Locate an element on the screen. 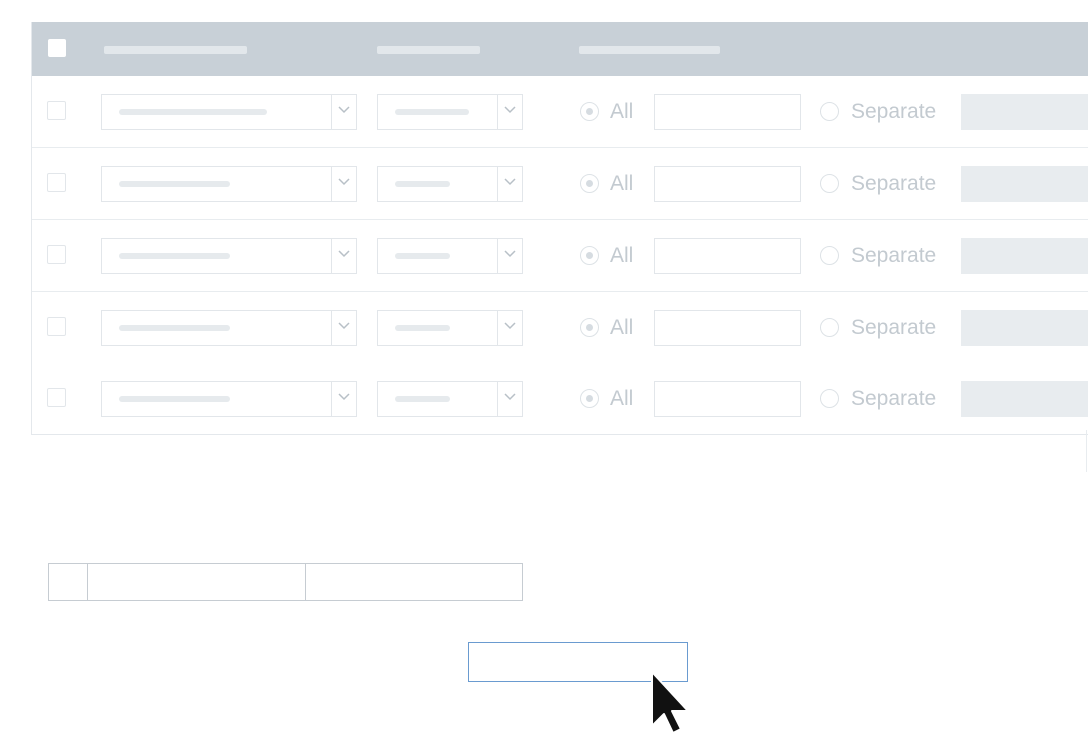 The width and height of the screenshot is (1088, 741). table-edge is located at coordinates (1086, 451).